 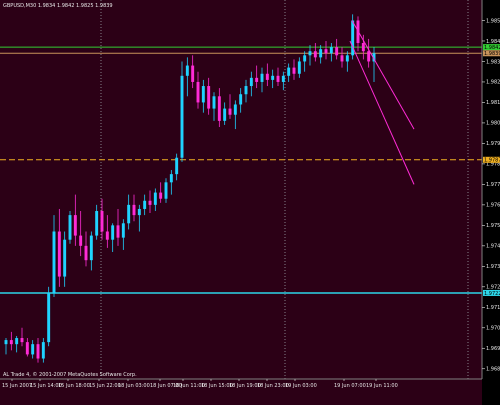 What do you see at coordinates (74, 386) in the screenshot?
I see `time-tick-label: 15 Jun 18:00` at bounding box center [74, 386].